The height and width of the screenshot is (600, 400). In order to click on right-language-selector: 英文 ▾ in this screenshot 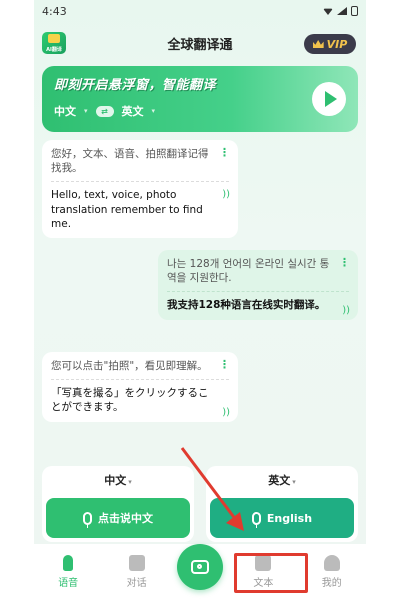, I will do `click(282, 480)`.